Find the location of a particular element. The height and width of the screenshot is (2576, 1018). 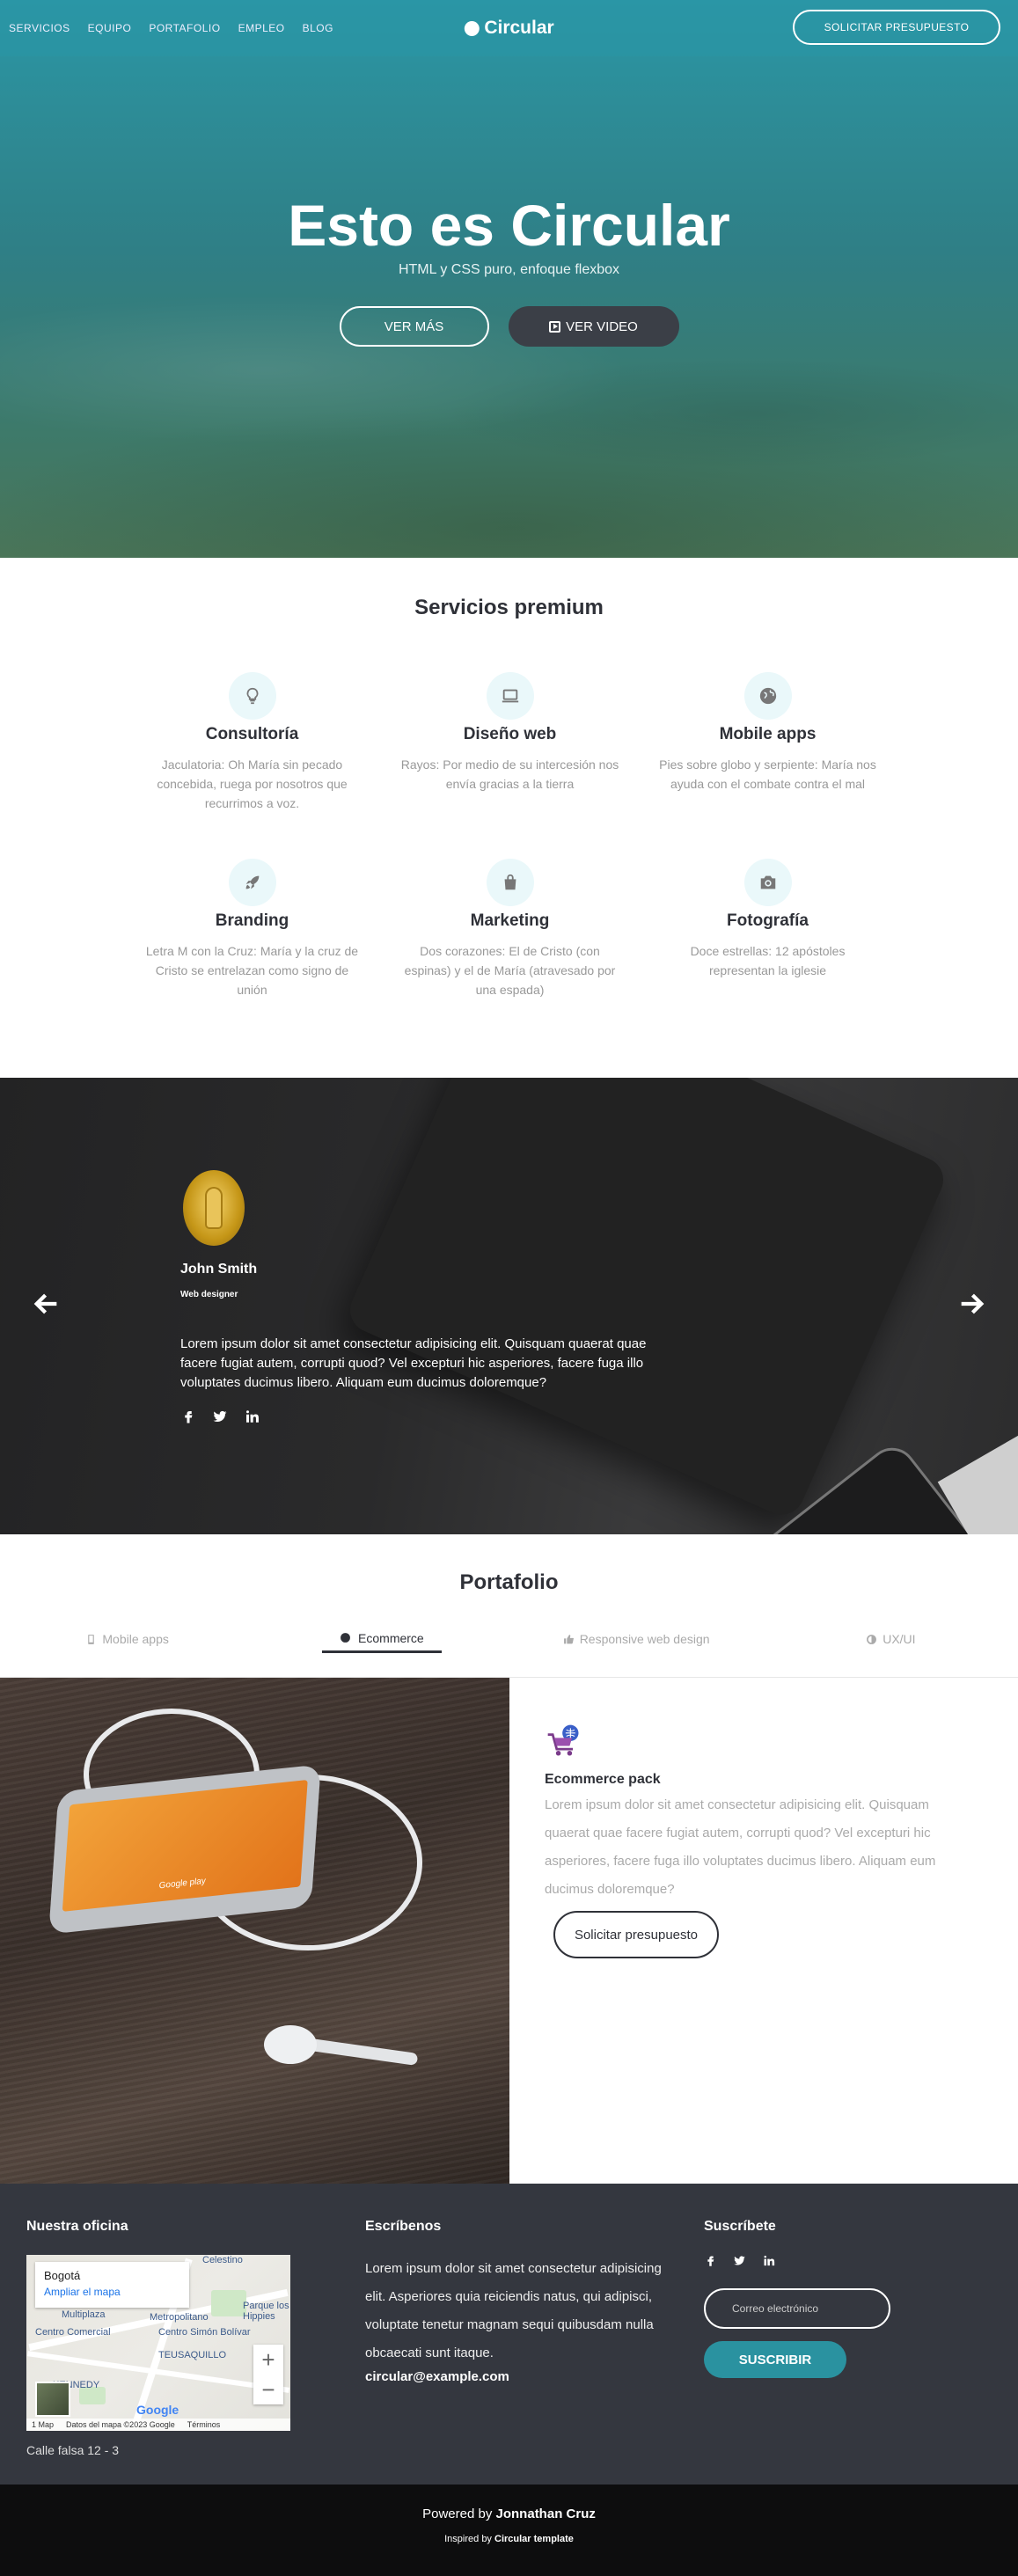

contrast-icon is located at coordinates (872, 1639).